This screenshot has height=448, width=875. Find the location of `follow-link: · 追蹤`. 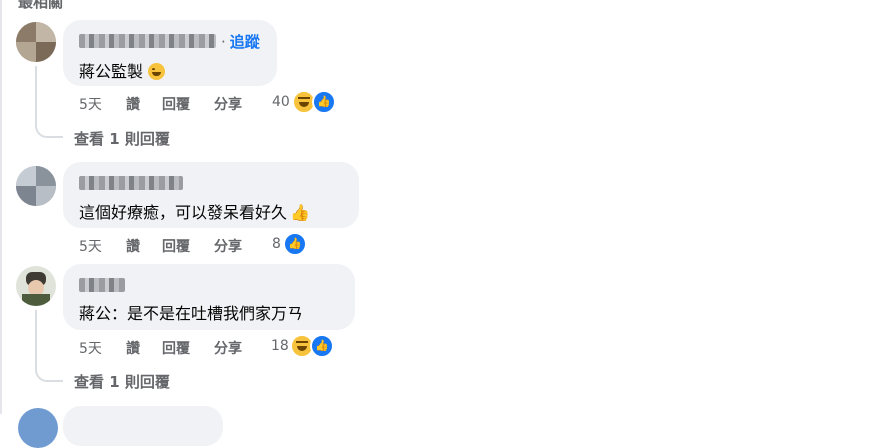

follow-link: · 追蹤 is located at coordinates (240, 41).